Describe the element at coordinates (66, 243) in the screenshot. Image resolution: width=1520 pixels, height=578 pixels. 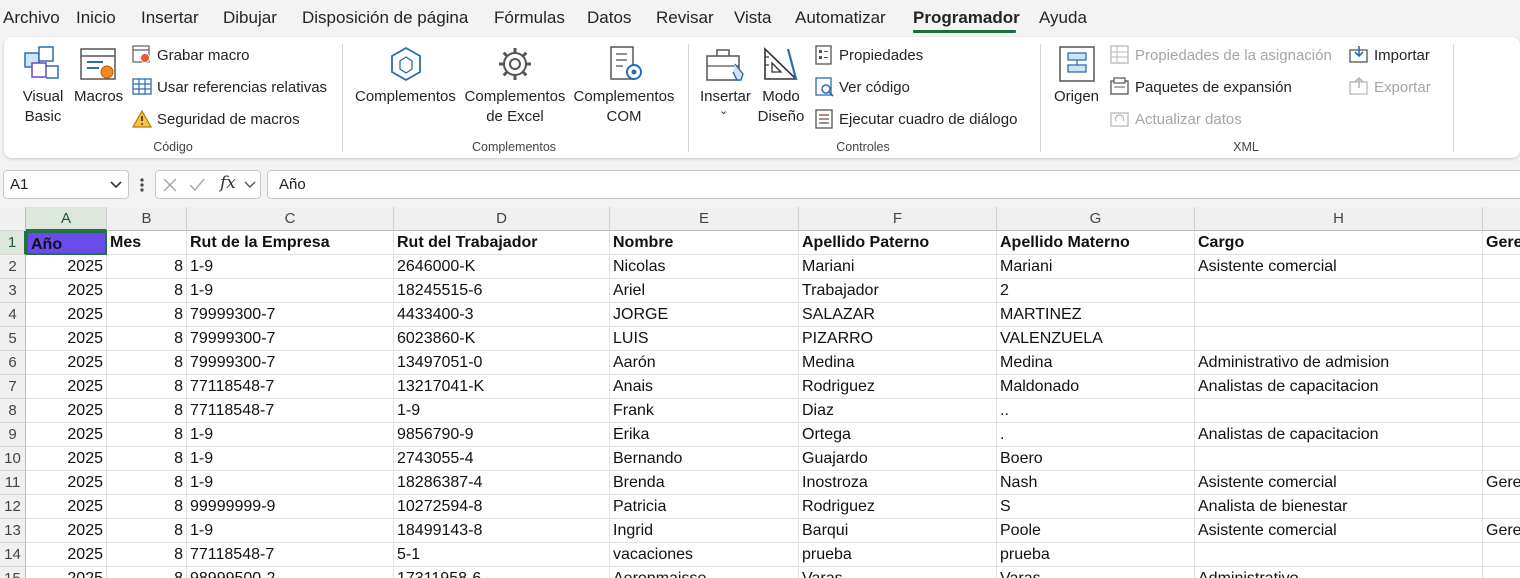
I see `header-cell: Año` at that location.